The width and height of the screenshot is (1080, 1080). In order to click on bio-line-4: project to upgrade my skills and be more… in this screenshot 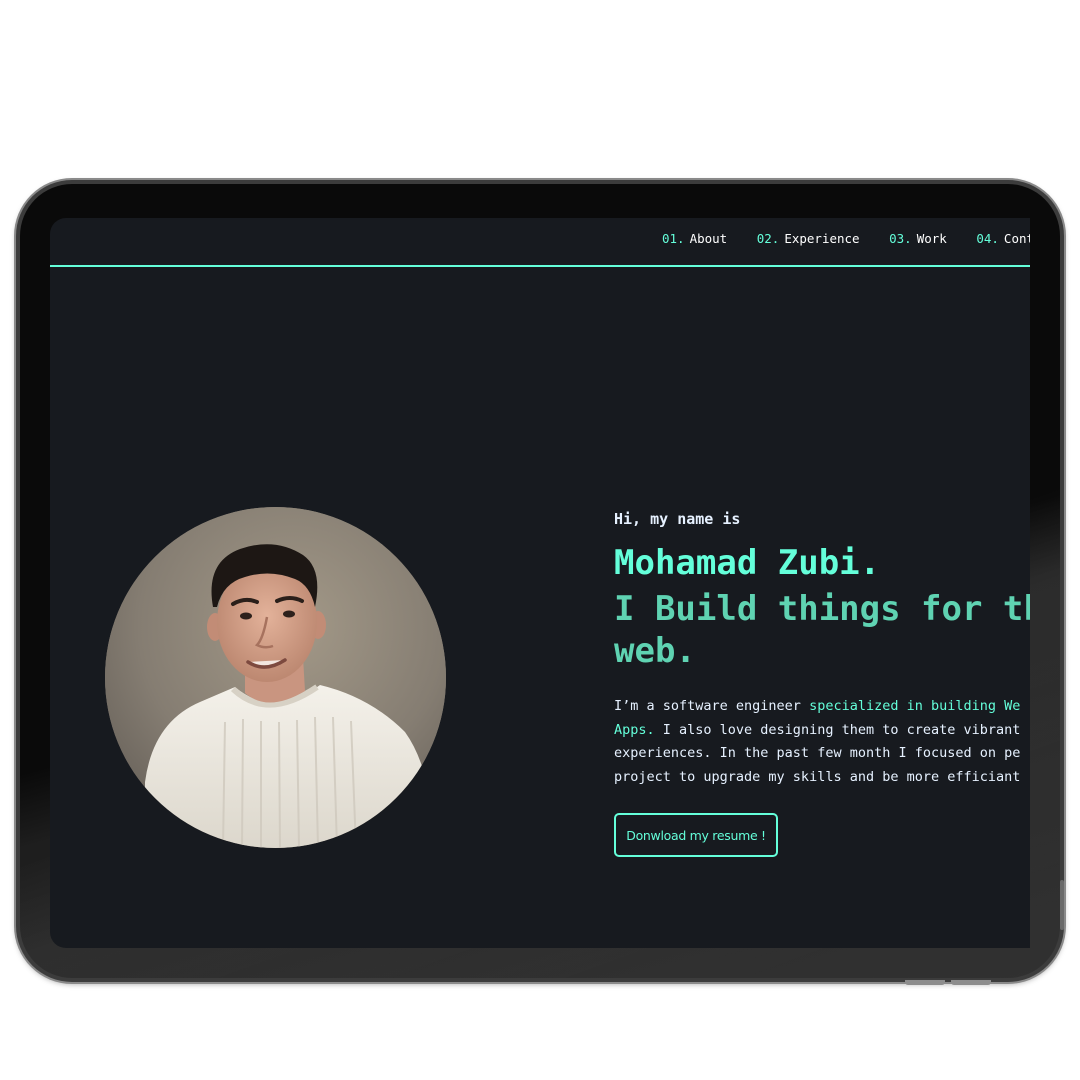, I will do `click(817, 776)`.